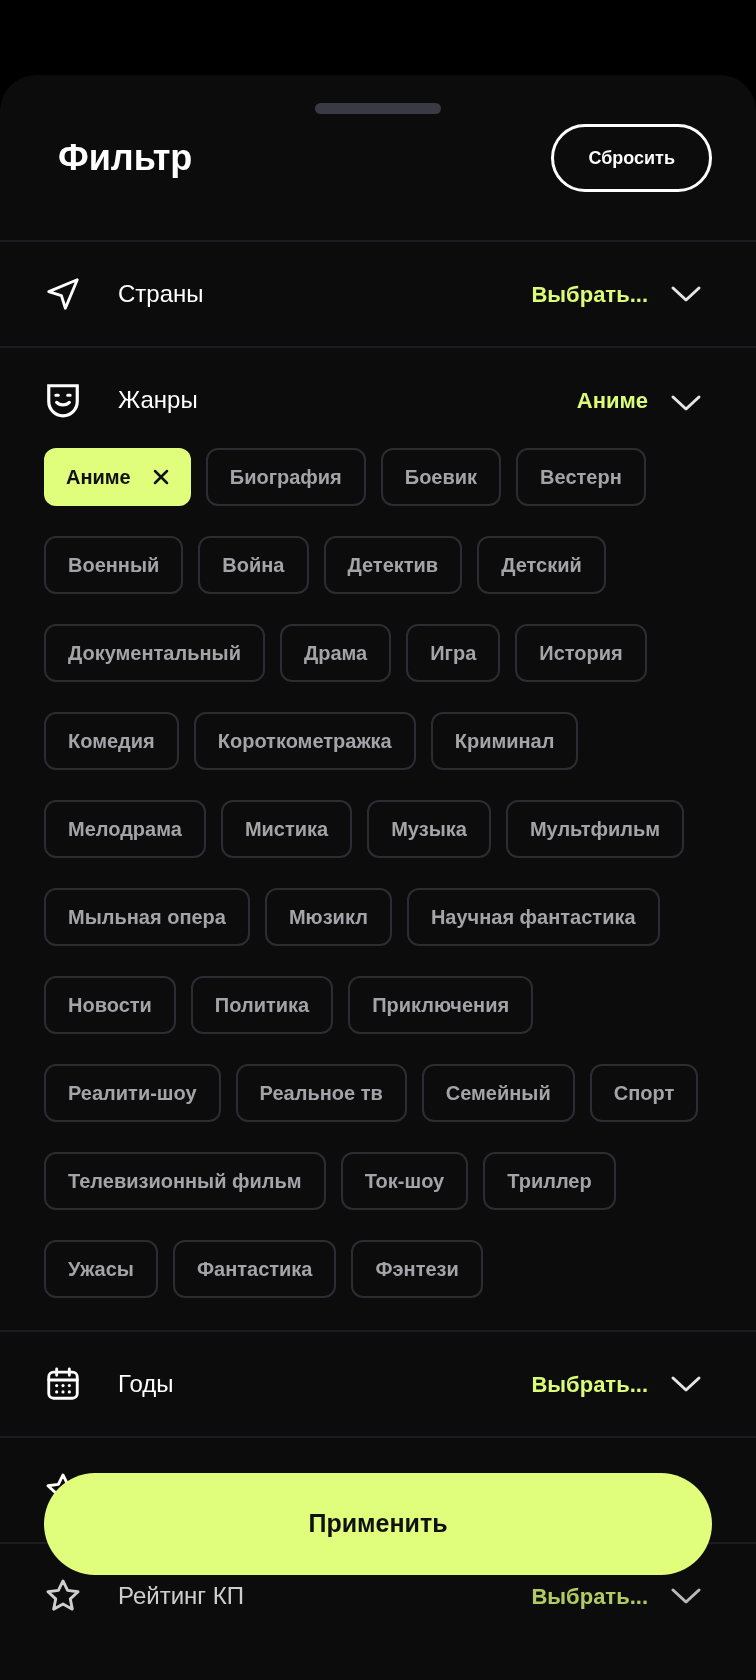  What do you see at coordinates (321, 1093) in the screenshot?
I see `genre-chip: Реальное тв` at bounding box center [321, 1093].